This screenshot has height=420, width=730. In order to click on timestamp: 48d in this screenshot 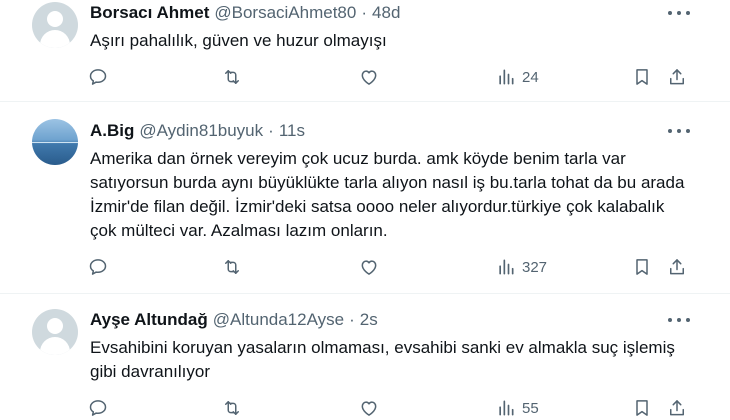, I will do `click(386, 13)`.